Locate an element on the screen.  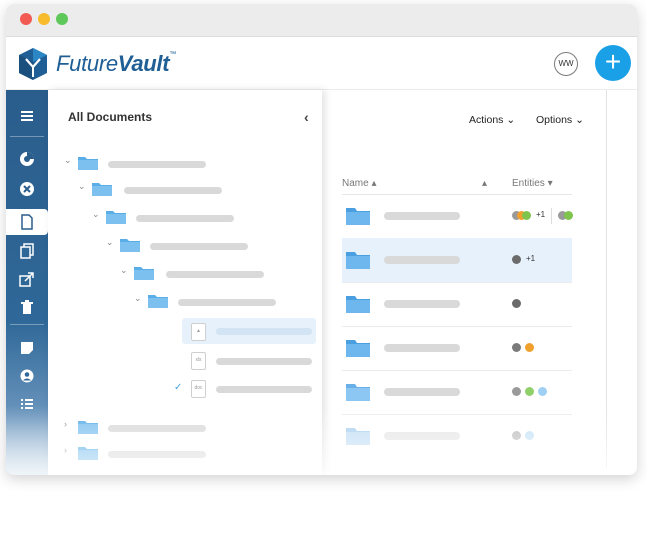
dashboard-icon is located at coordinates (27, 159).